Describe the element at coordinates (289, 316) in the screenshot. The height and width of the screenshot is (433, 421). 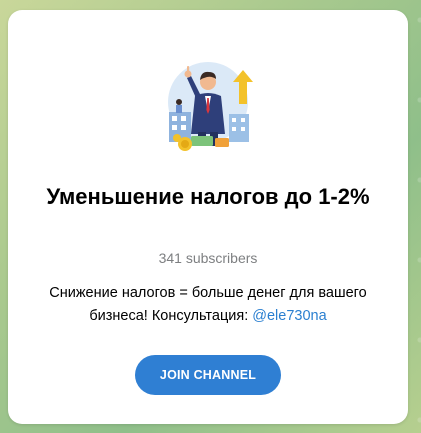
I see `mention-link: @ele730na` at that location.